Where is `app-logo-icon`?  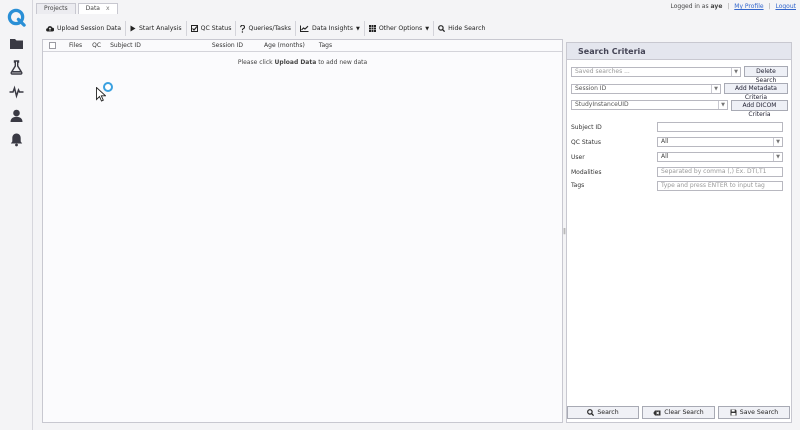 app-logo-icon is located at coordinates (16, 17).